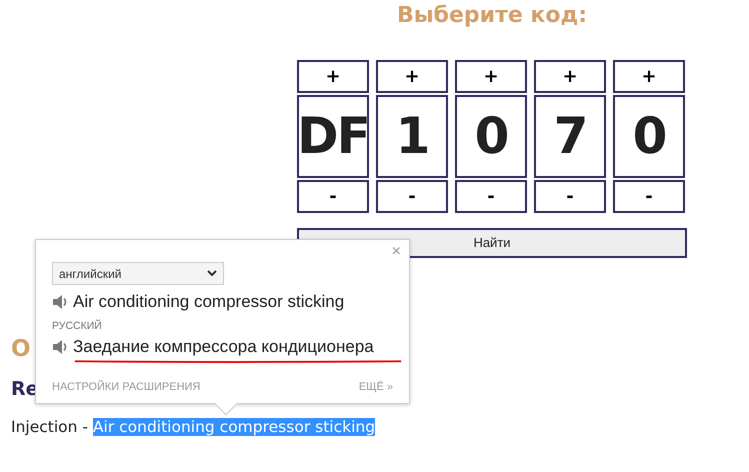 The image size is (749, 472). What do you see at coordinates (77, 326) in the screenshot?
I see `target-language-label: РУССКИЙ` at bounding box center [77, 326].